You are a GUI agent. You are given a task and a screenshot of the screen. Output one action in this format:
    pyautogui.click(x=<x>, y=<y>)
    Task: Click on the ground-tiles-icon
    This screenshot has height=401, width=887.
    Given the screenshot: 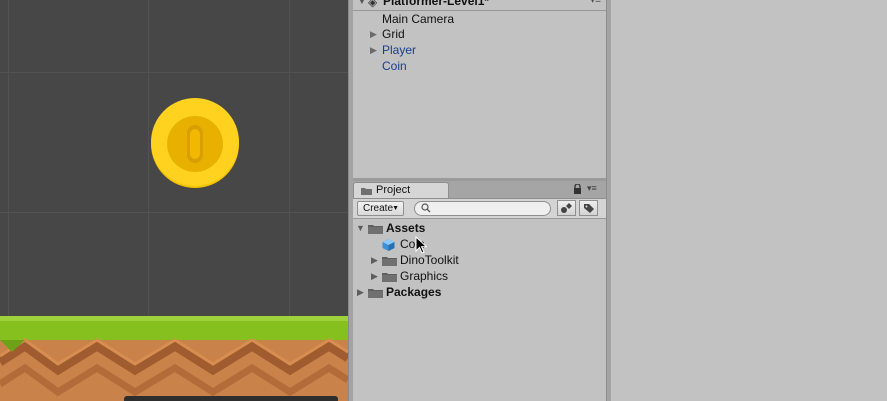 What is the action you would take?
    pyautogui.click(x=174, y=358)
    